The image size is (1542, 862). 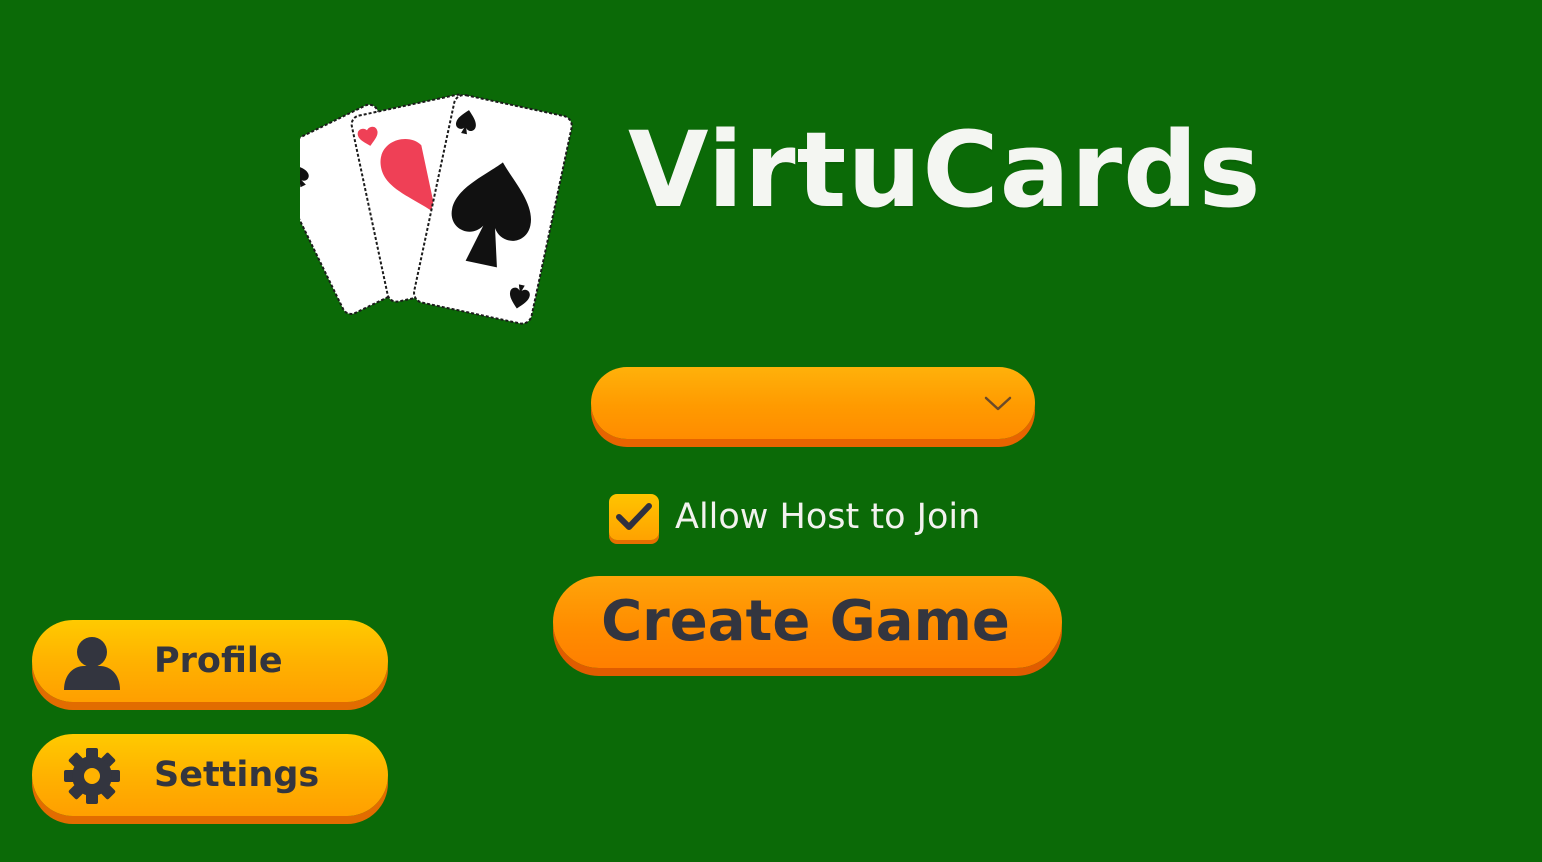 I want to click on allow-host-checkbox, so click(x=634, y=517).